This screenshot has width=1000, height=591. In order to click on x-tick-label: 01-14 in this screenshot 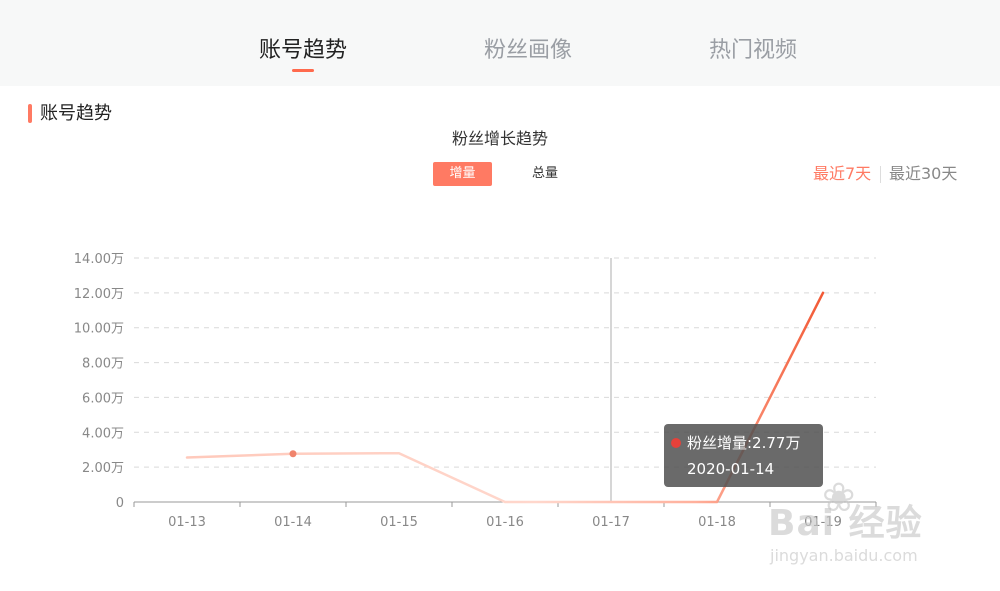, I will do `click(293, 522)`.